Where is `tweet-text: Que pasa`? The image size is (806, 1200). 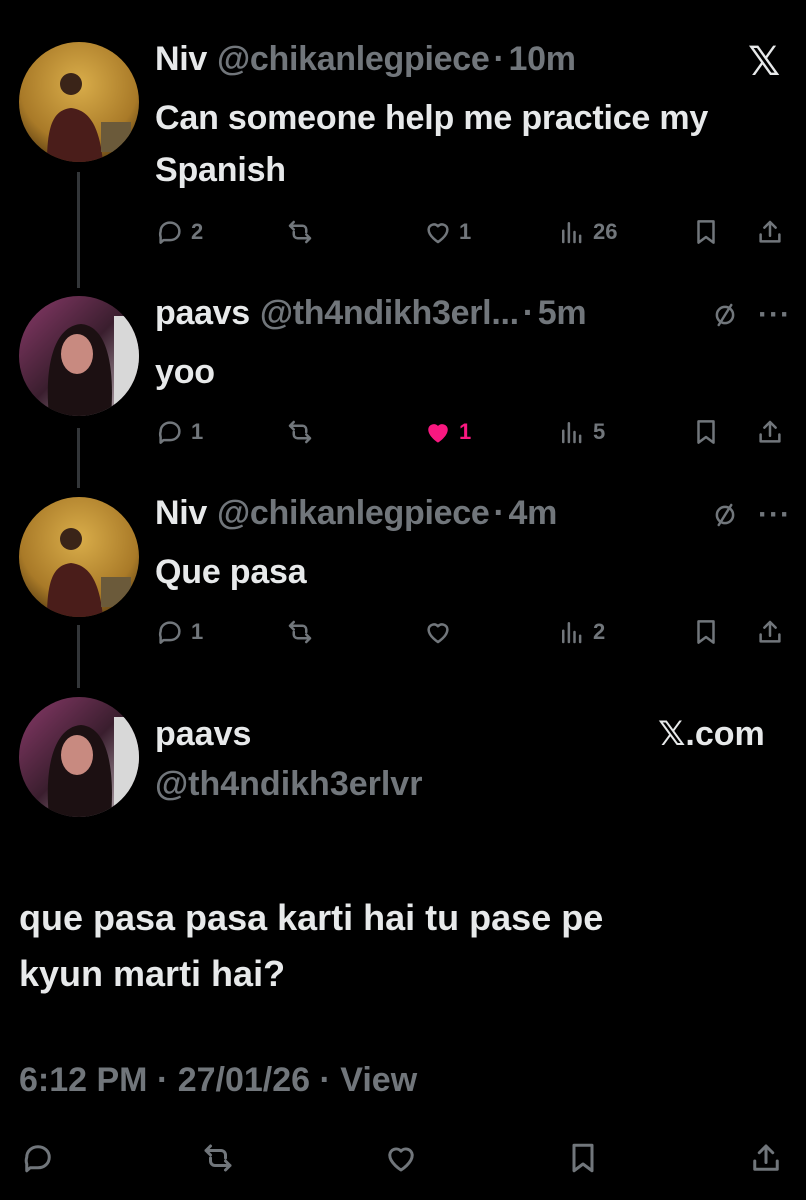 tweet-text: Que pasa is located at coordinates (231, 572).